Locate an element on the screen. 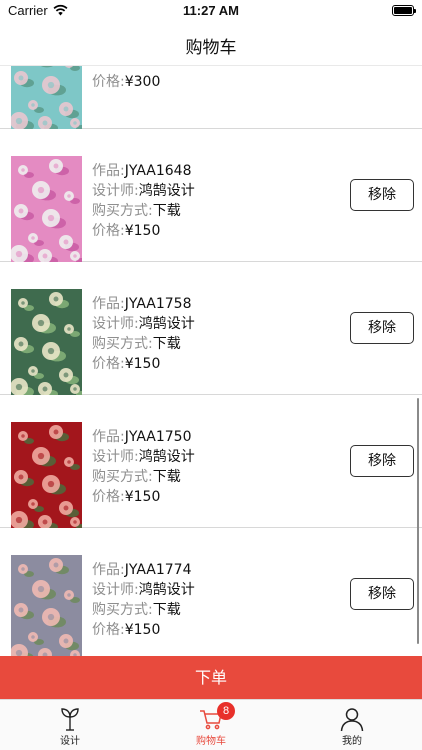 Image resolution: width=422 pixels, height=750 pixels. item-info: 作品:JYAA1758 设计师:鸿鹄设计 购买方式:下载 价格:¥150 is located at coordinates (143, 334).